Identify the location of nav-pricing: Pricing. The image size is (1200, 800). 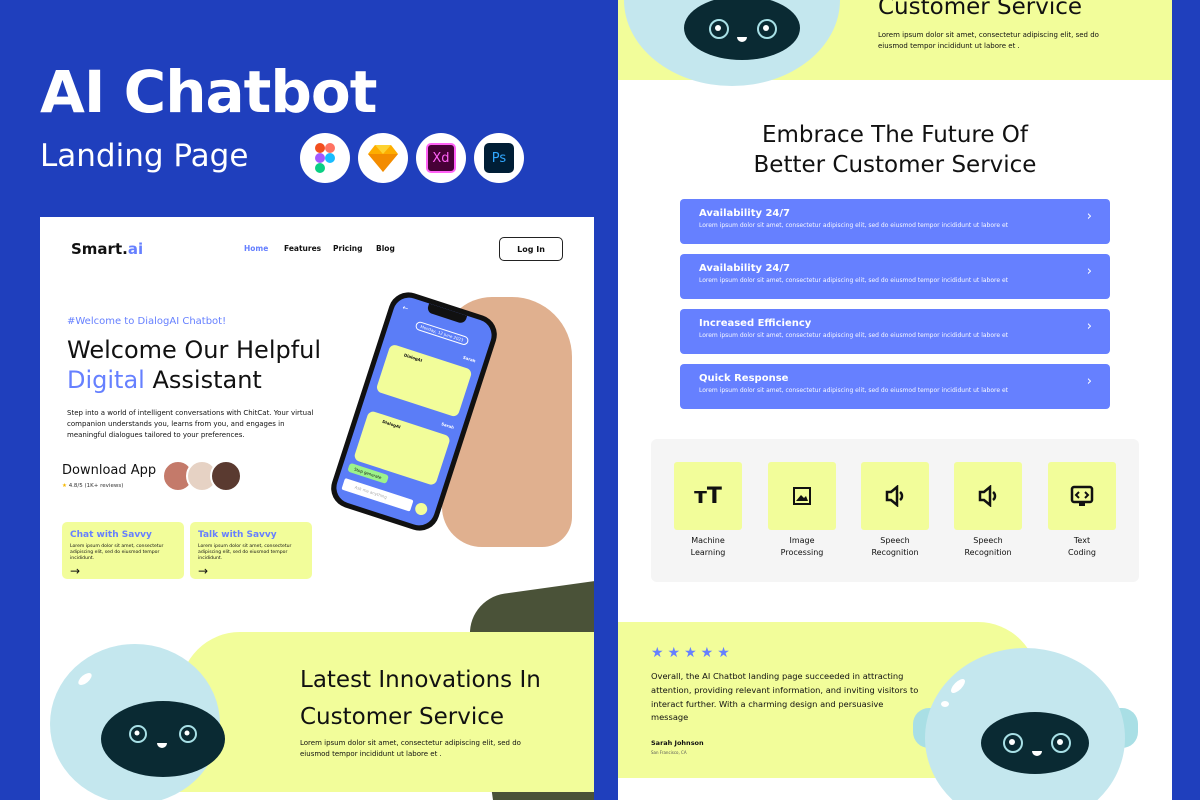
(348, 248).